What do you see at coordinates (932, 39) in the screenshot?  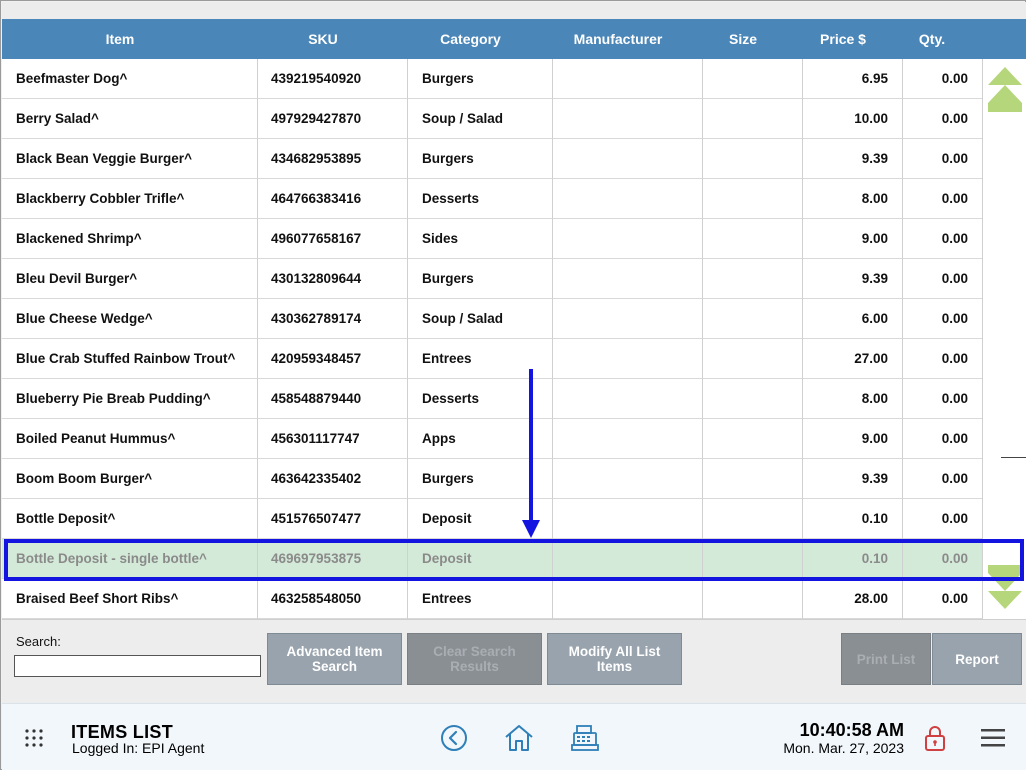 I see `col-header-qty: Qty.` at bounding box center [932, 39].